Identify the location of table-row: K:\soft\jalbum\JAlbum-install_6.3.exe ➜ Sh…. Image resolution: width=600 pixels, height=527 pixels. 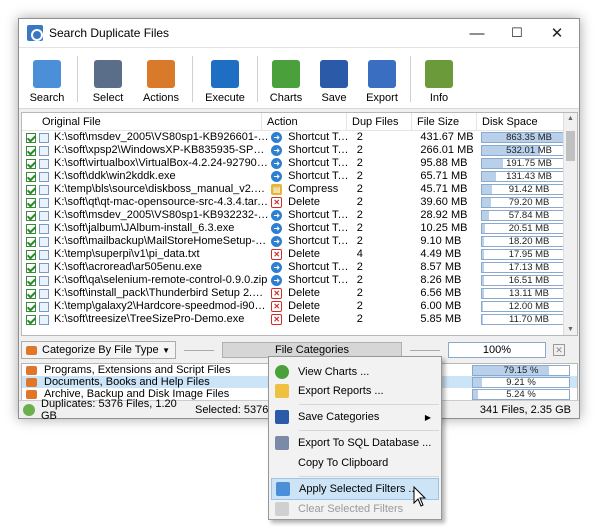
(299, 228).